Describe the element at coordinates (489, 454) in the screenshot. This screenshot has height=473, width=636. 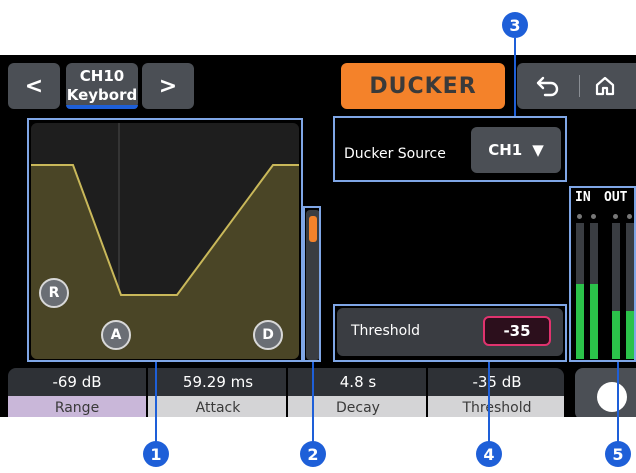
I see `callout-4: 4` at that location.